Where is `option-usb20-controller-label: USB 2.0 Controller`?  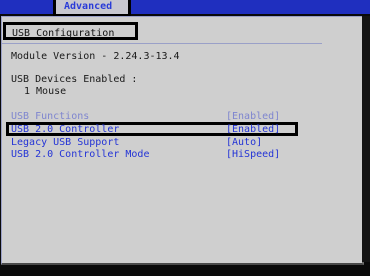 option-usb20-controller-label: USB 2.0 Controller is located at coordinates (65, 130).